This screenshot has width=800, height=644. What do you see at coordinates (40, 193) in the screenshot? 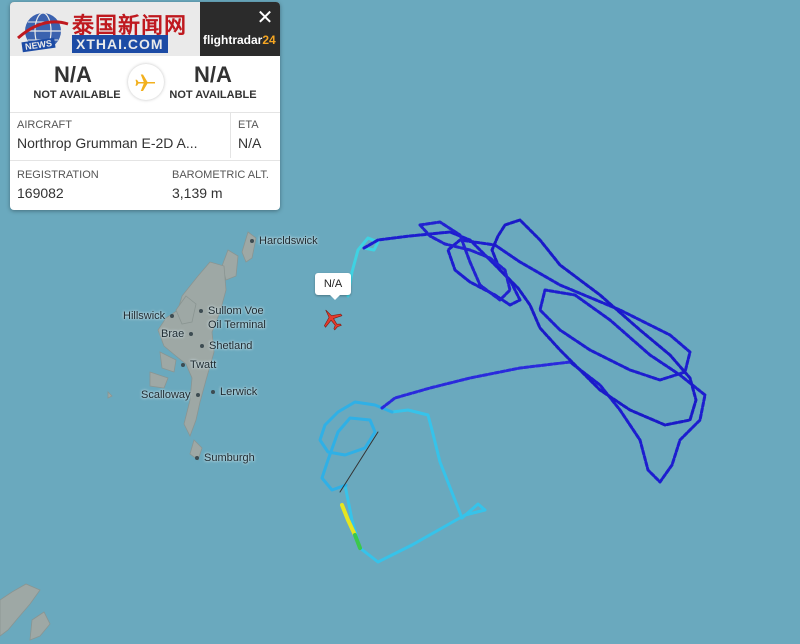
I see `registration-value: 169082` at bounding box center [40, 193].